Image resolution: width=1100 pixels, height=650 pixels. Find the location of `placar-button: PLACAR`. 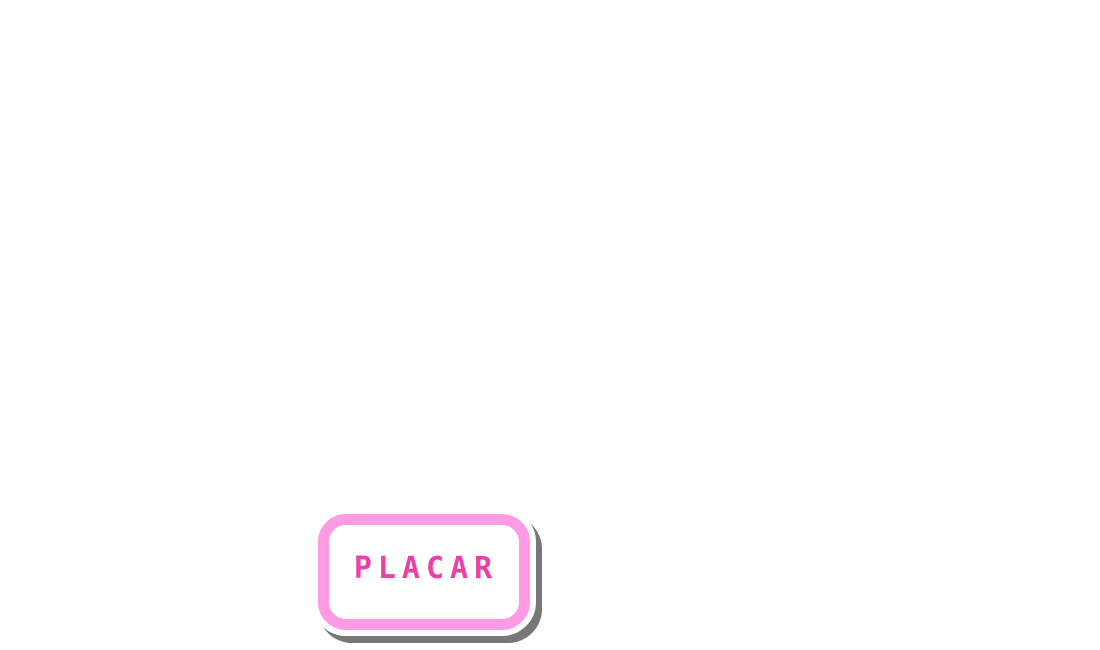

placar-button: PLACAR is located at coordinates (424, 572).